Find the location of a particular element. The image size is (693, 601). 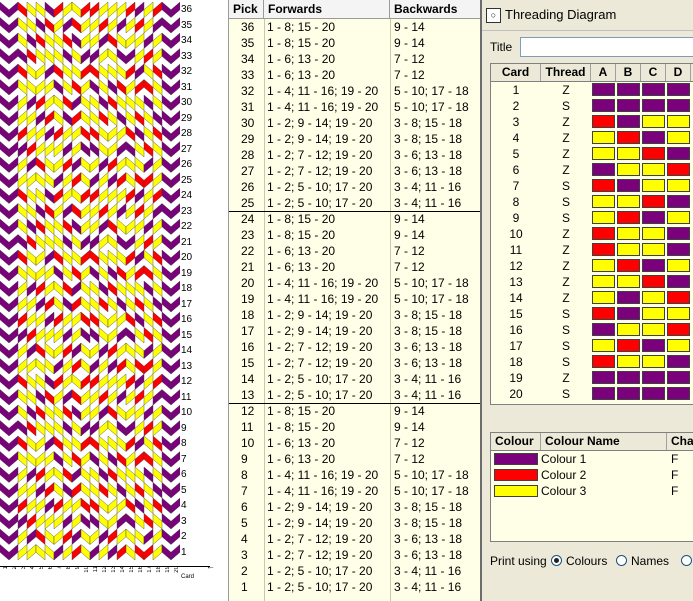

colour-row: Colour 2 F is located at coordinates (592, 475).